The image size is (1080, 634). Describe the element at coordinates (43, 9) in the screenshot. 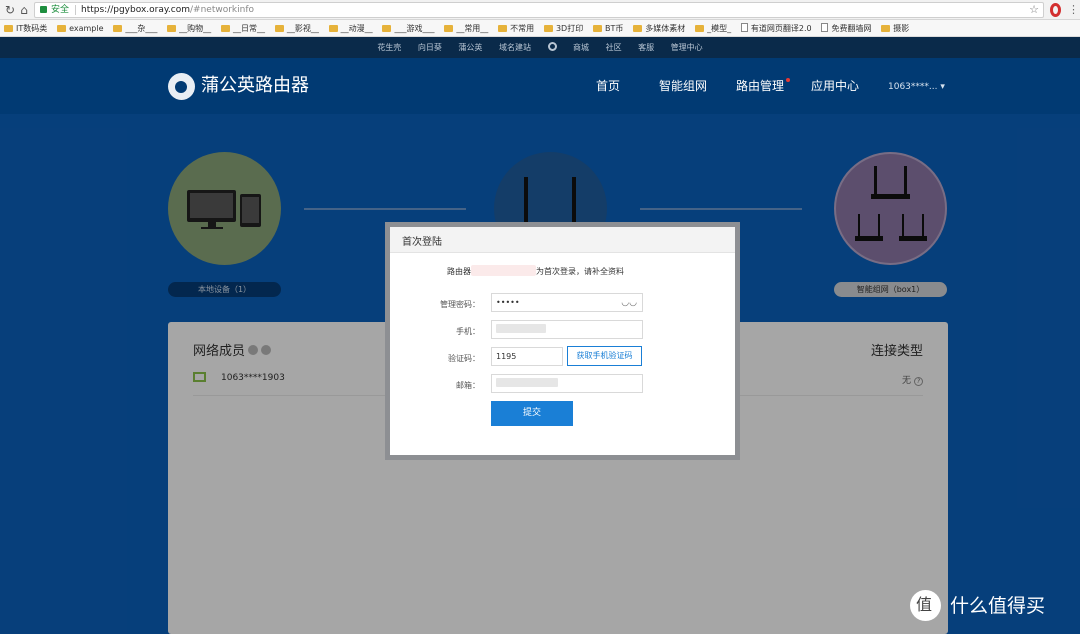

I see `lock-icon` at that location.